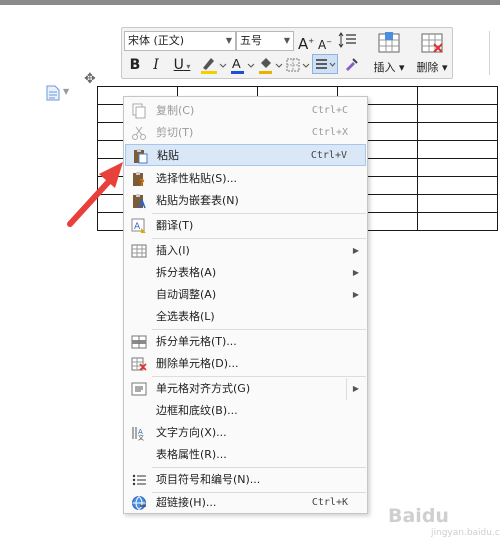 Image resolution: width=500 pixels, height=559 pixels. What do you see at coordinates (418, 516) in the screenshot?
I see `baidu-watermark: Baidu` at bounding box center [418, 516].